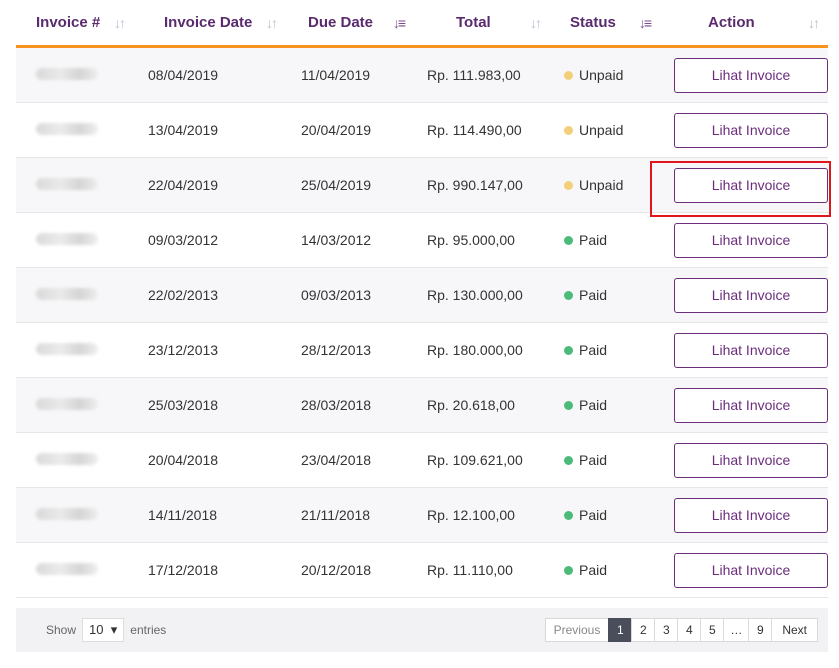  I want to click on pagination-page-2: 2, so click(643, 630).